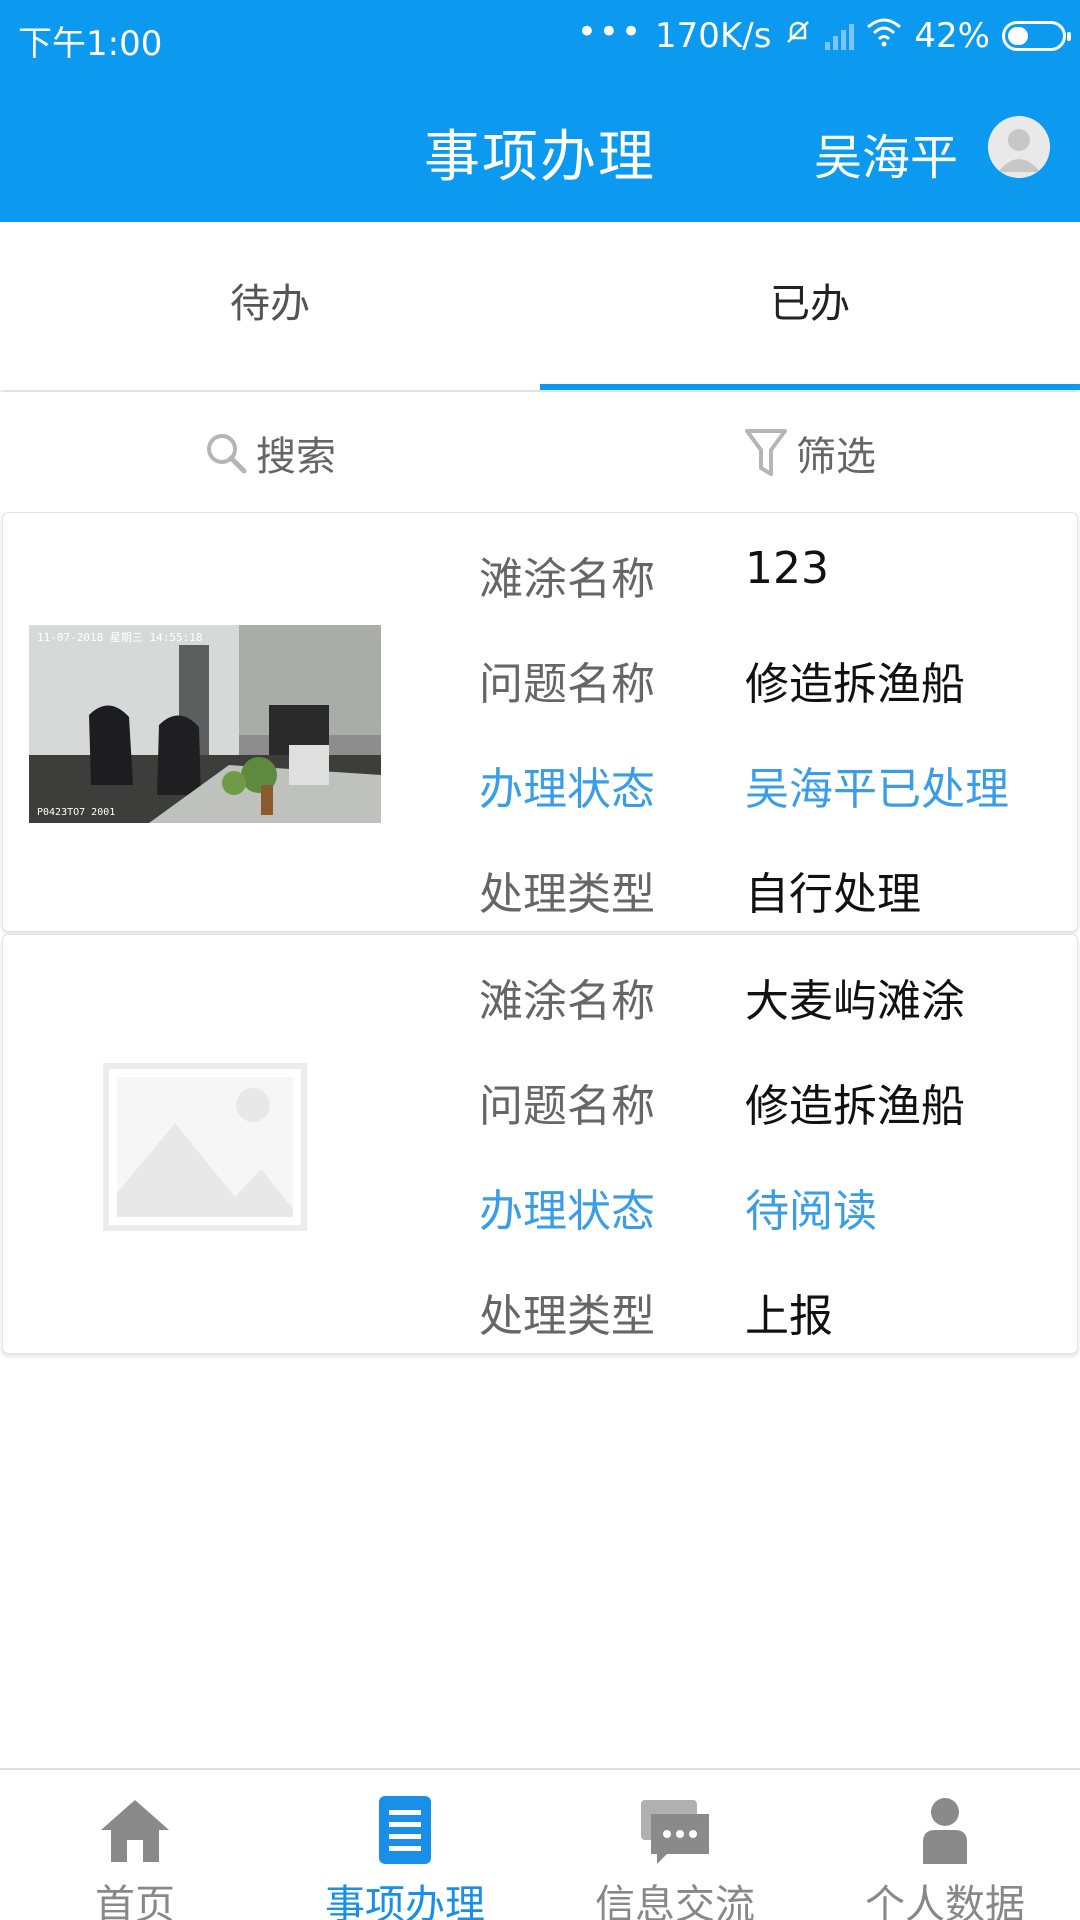 Image resolution: width=1080 pixels, height=1920 pixels. What do you see at coordinates (884, 36) in the screenshot?
I see `wifi-icon` at bounding box center [884, 36].